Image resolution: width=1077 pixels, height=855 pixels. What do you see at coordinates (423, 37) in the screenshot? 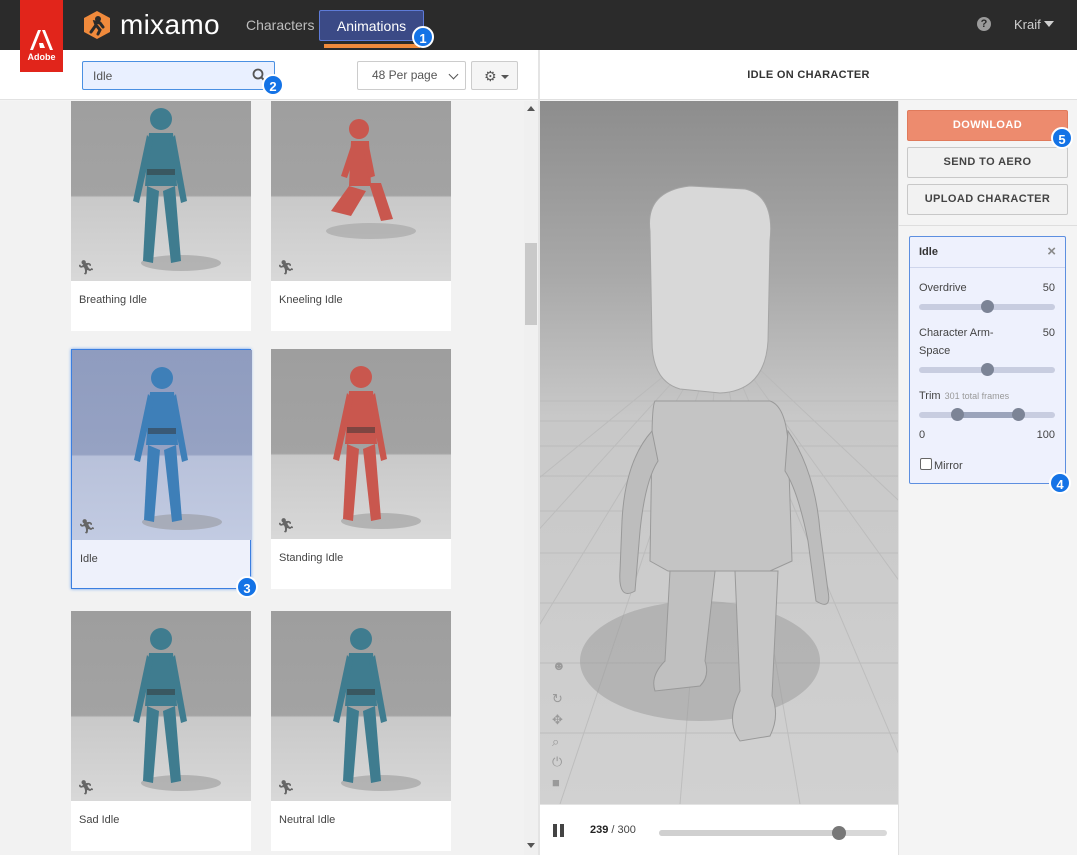
I see `step-badge-1: 1` at bounding box center [423, 37].